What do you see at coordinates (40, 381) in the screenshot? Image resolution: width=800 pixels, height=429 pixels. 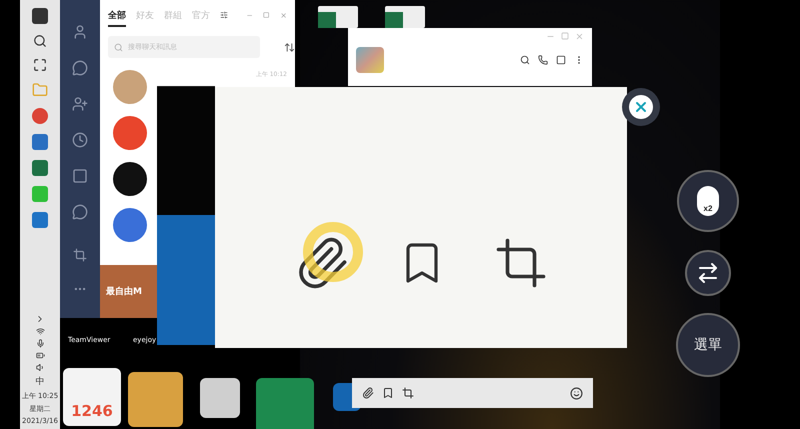 I see `input-method: 中` at bounding box center [40, 381].